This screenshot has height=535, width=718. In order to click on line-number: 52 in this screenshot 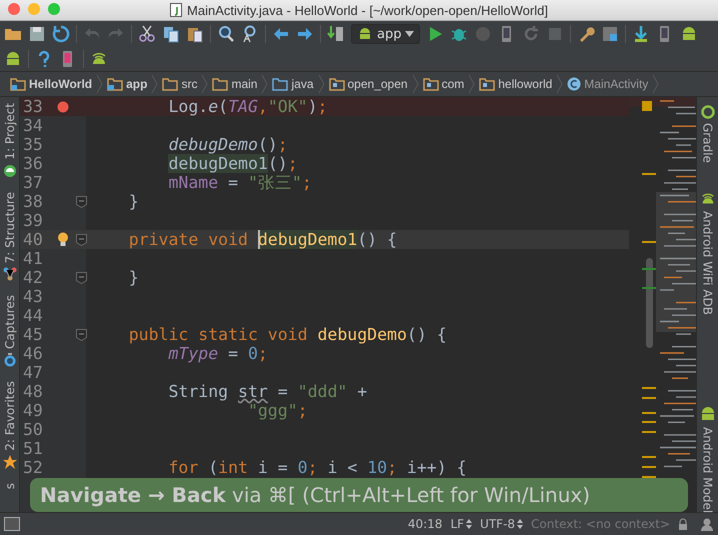, I will do `click(33, 467)`.